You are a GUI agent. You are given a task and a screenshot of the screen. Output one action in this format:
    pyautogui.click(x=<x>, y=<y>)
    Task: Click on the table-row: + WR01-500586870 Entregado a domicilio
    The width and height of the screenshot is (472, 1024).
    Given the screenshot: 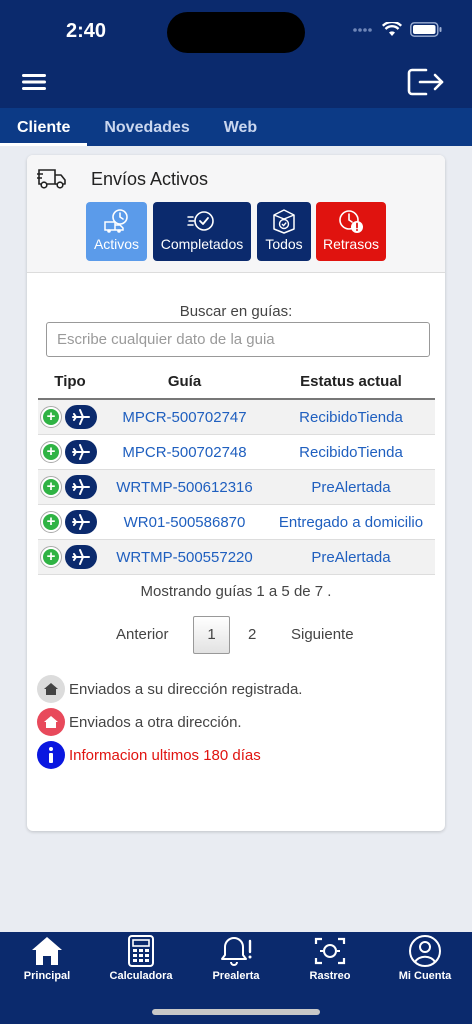 What is the action you would take?
    pyautogui.click(x=236, y=522)
    